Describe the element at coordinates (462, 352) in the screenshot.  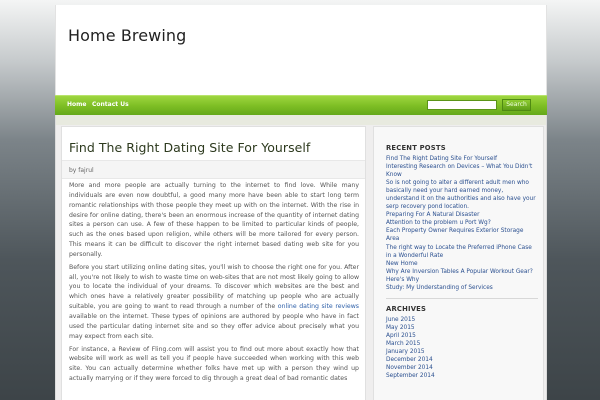
I see `archive-item: January 2015` at that location.